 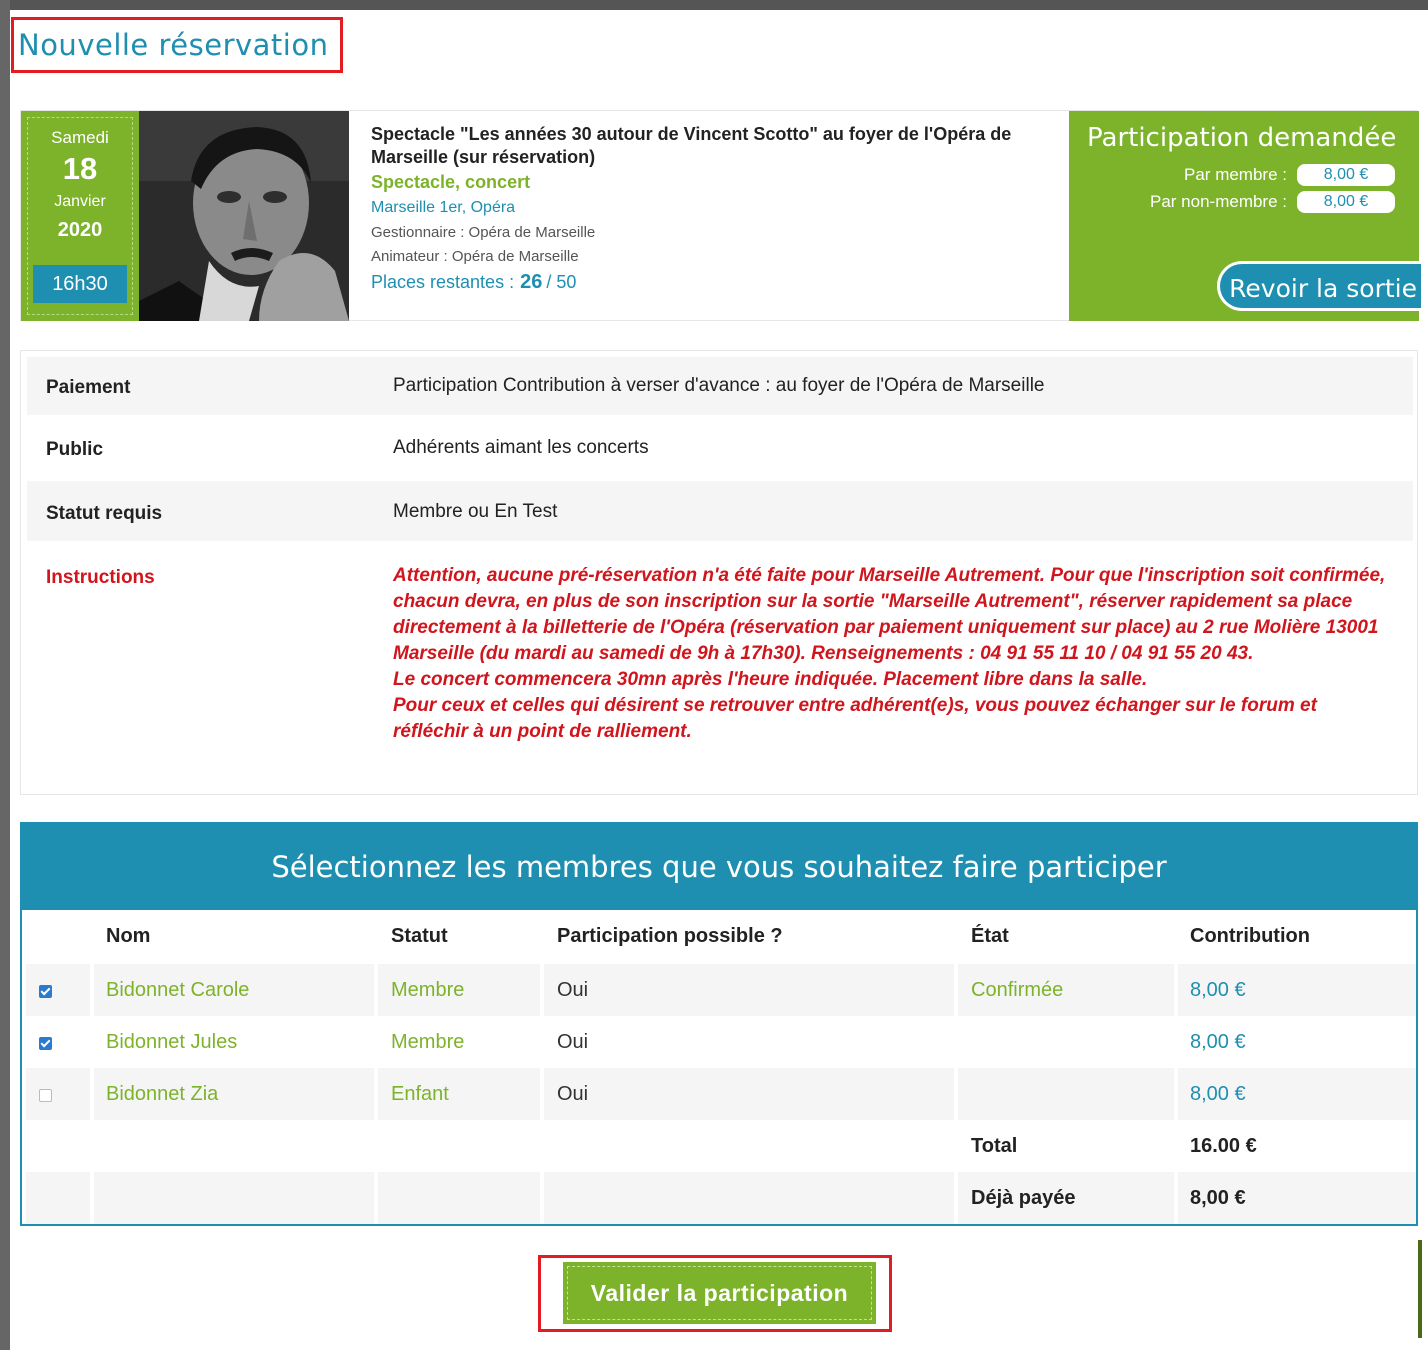 What do you see at coordinates (459, 1094) in the screenshot?
I see `member-status: Enfant` at bounding box center [459, 1094].